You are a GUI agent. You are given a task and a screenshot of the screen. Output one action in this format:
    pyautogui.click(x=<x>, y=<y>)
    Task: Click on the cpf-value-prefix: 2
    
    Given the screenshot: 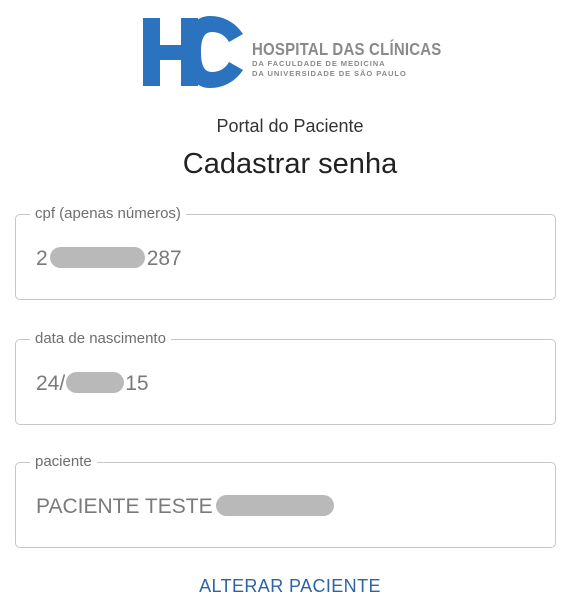 What is the action you would take?
    pyautogui.click(x=42, y=258)
    